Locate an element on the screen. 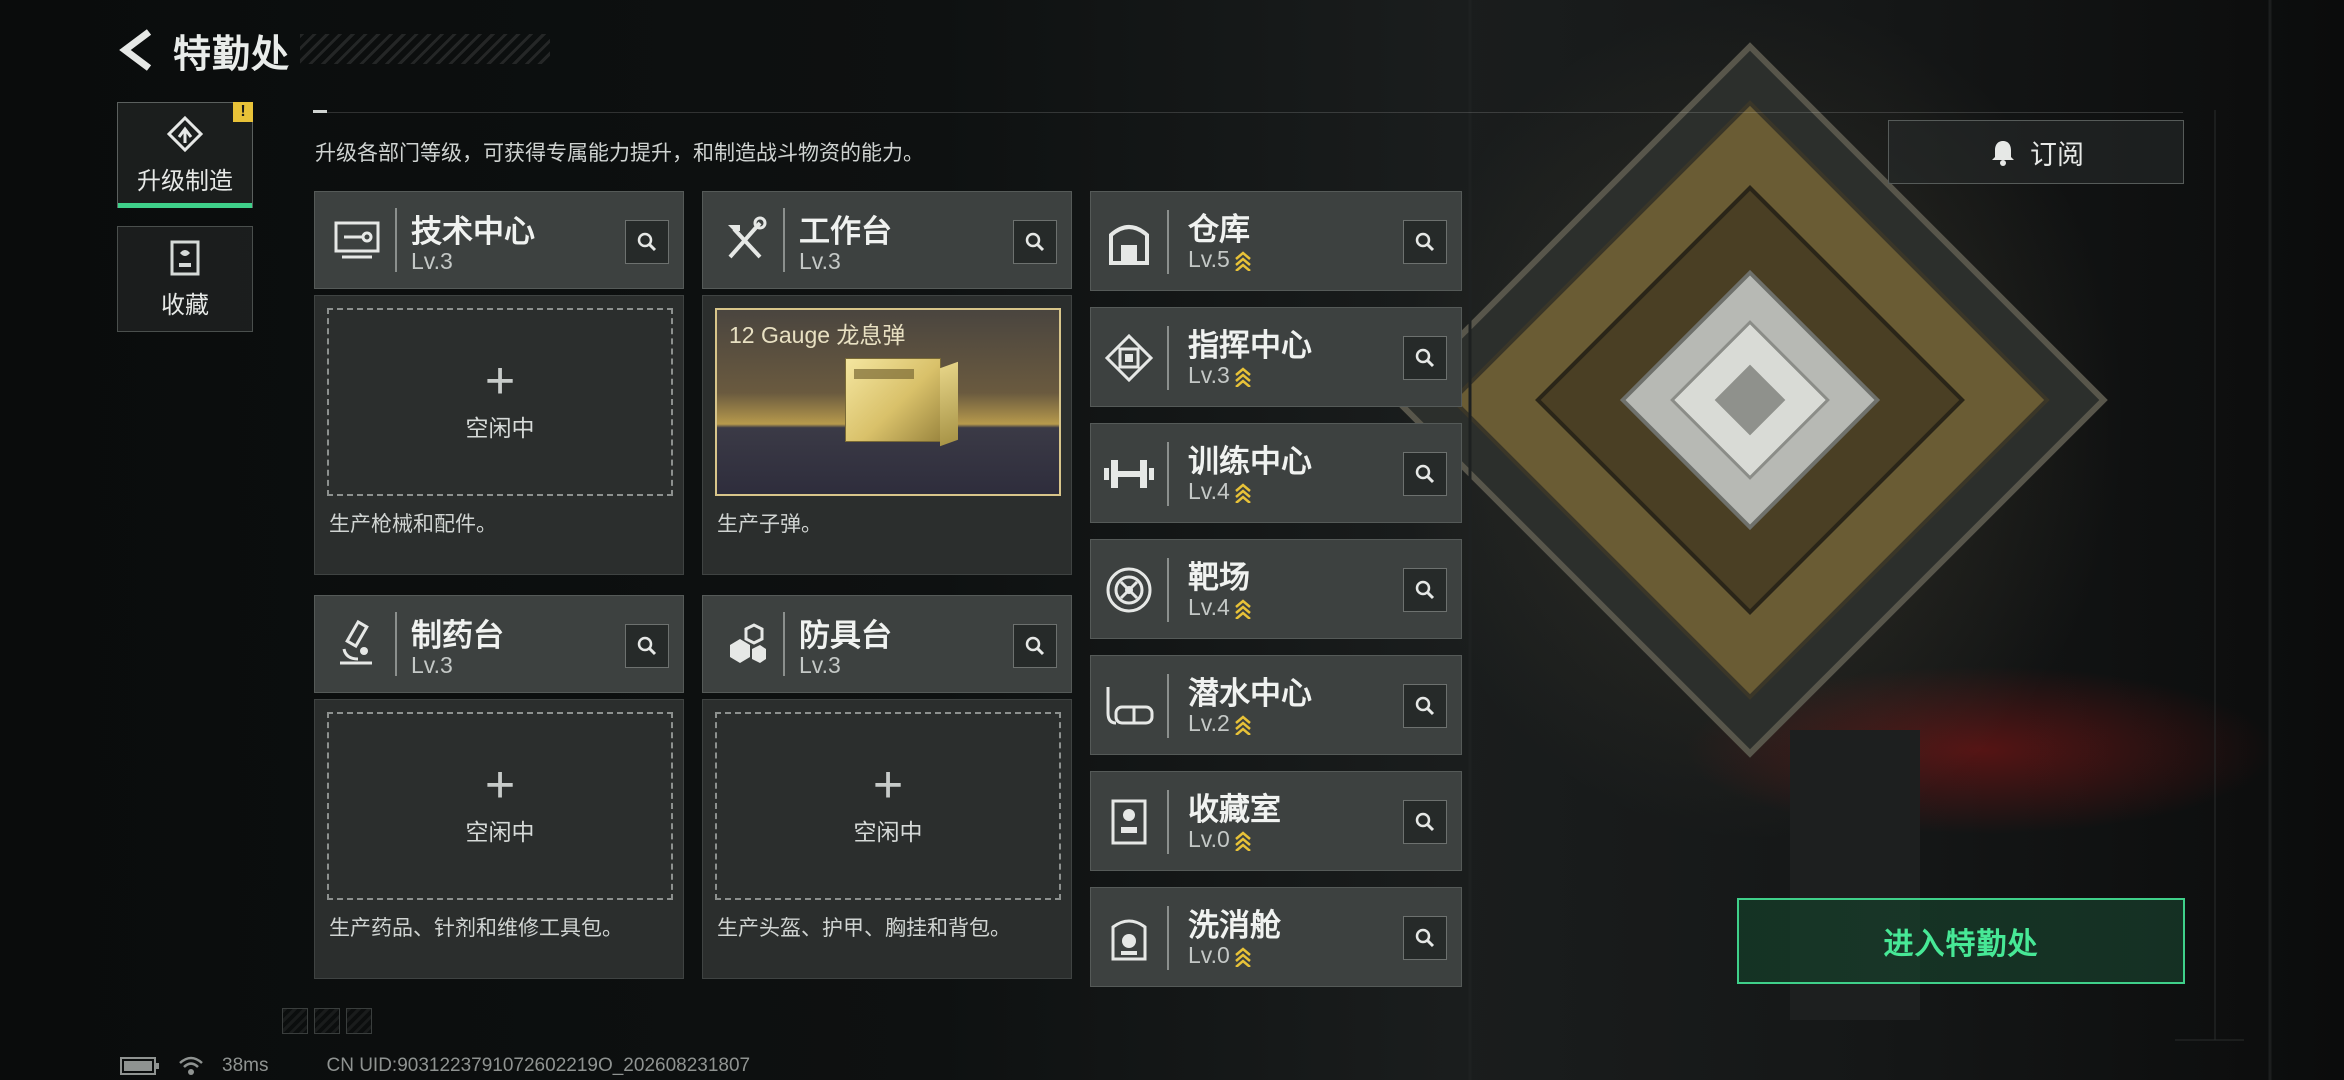 The width and height of the screenshot is (2344, 1080). enter-special-ops-button: 进入特勤处 is located at coordinates (1961, 941).